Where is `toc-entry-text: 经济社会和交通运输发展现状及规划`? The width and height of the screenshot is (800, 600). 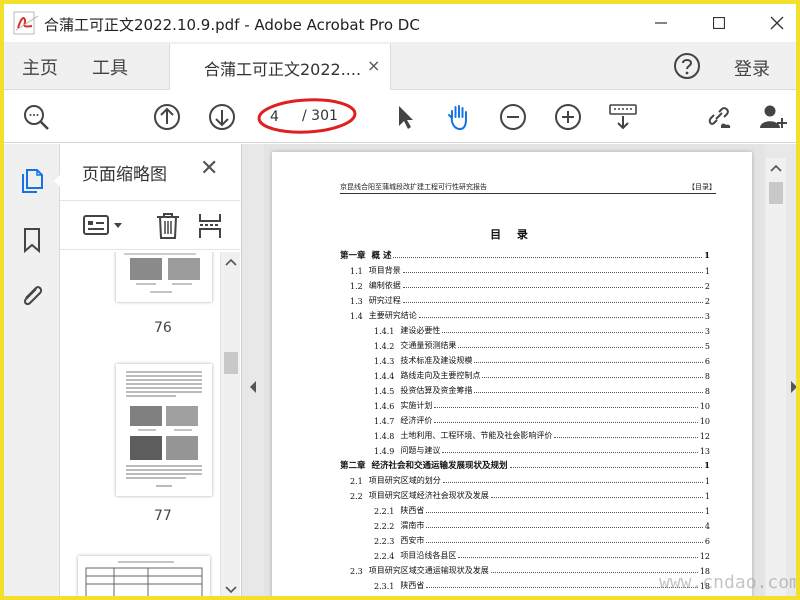
toc-entry-text: 经济社会和交通运输发展现状及规划 is located at coordinates (439, 466).